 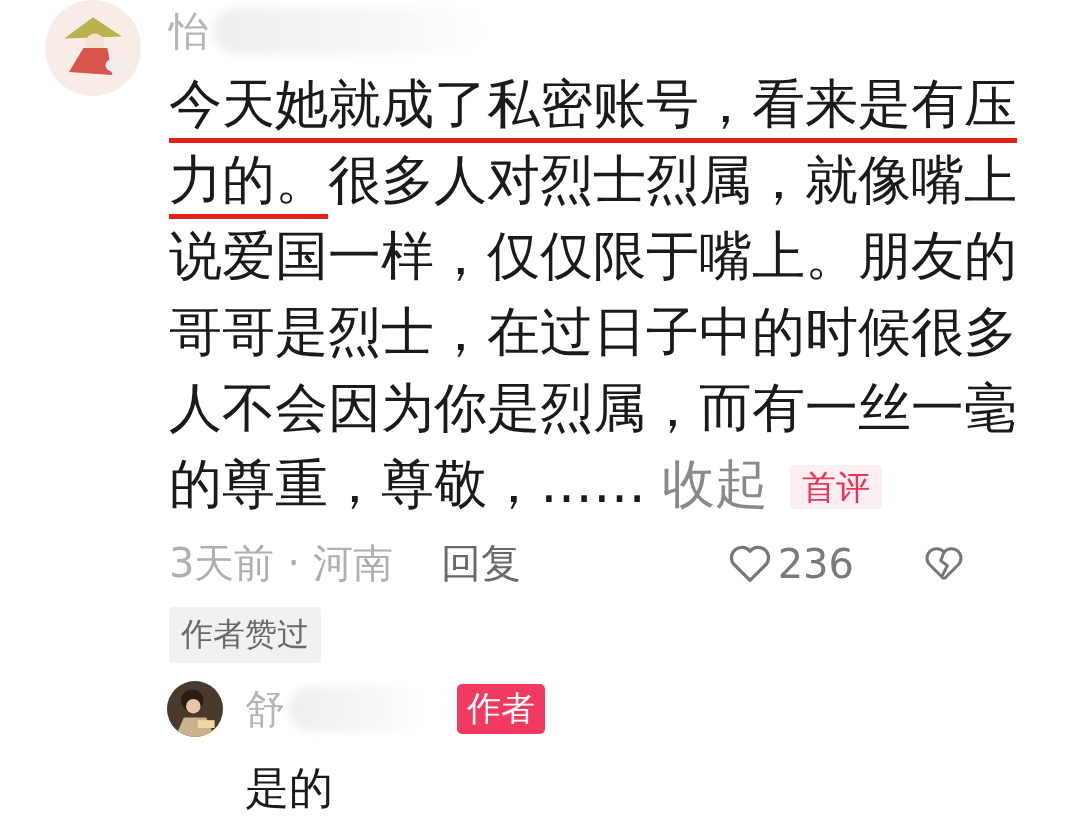 What do you see at coordinates (815, 563) in the screenshot?
I see `like-count: 236` at bounding box center [815, 563].